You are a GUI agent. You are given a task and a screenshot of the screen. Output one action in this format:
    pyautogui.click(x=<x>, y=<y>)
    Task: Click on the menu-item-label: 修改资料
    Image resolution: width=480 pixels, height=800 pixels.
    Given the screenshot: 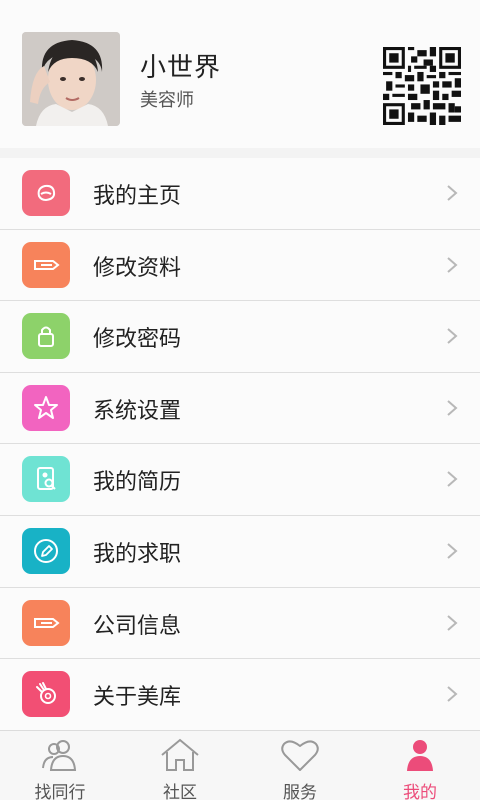 What is the action you would take?
    pyautogui.click(x=137, y=268)
    